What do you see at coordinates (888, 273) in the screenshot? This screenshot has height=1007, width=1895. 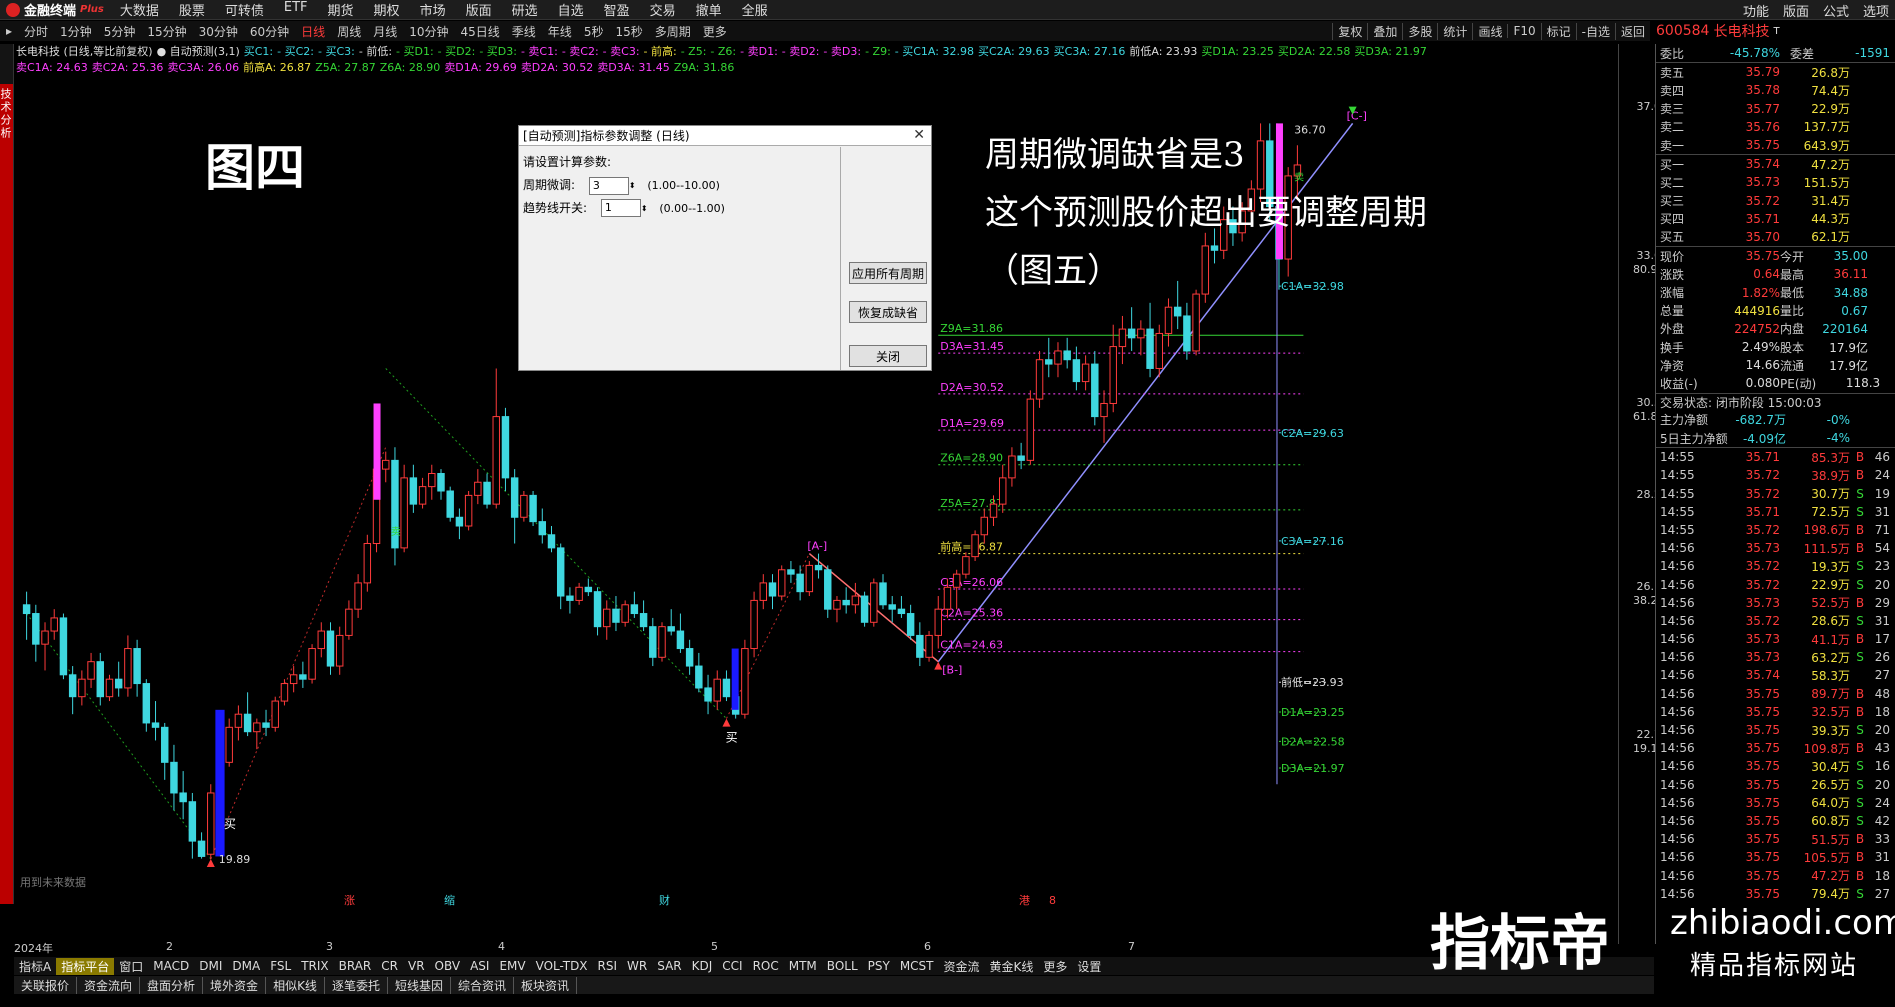 I see `apply-all-periods-button: 应用所有周期` at bounding box center [888, 273].